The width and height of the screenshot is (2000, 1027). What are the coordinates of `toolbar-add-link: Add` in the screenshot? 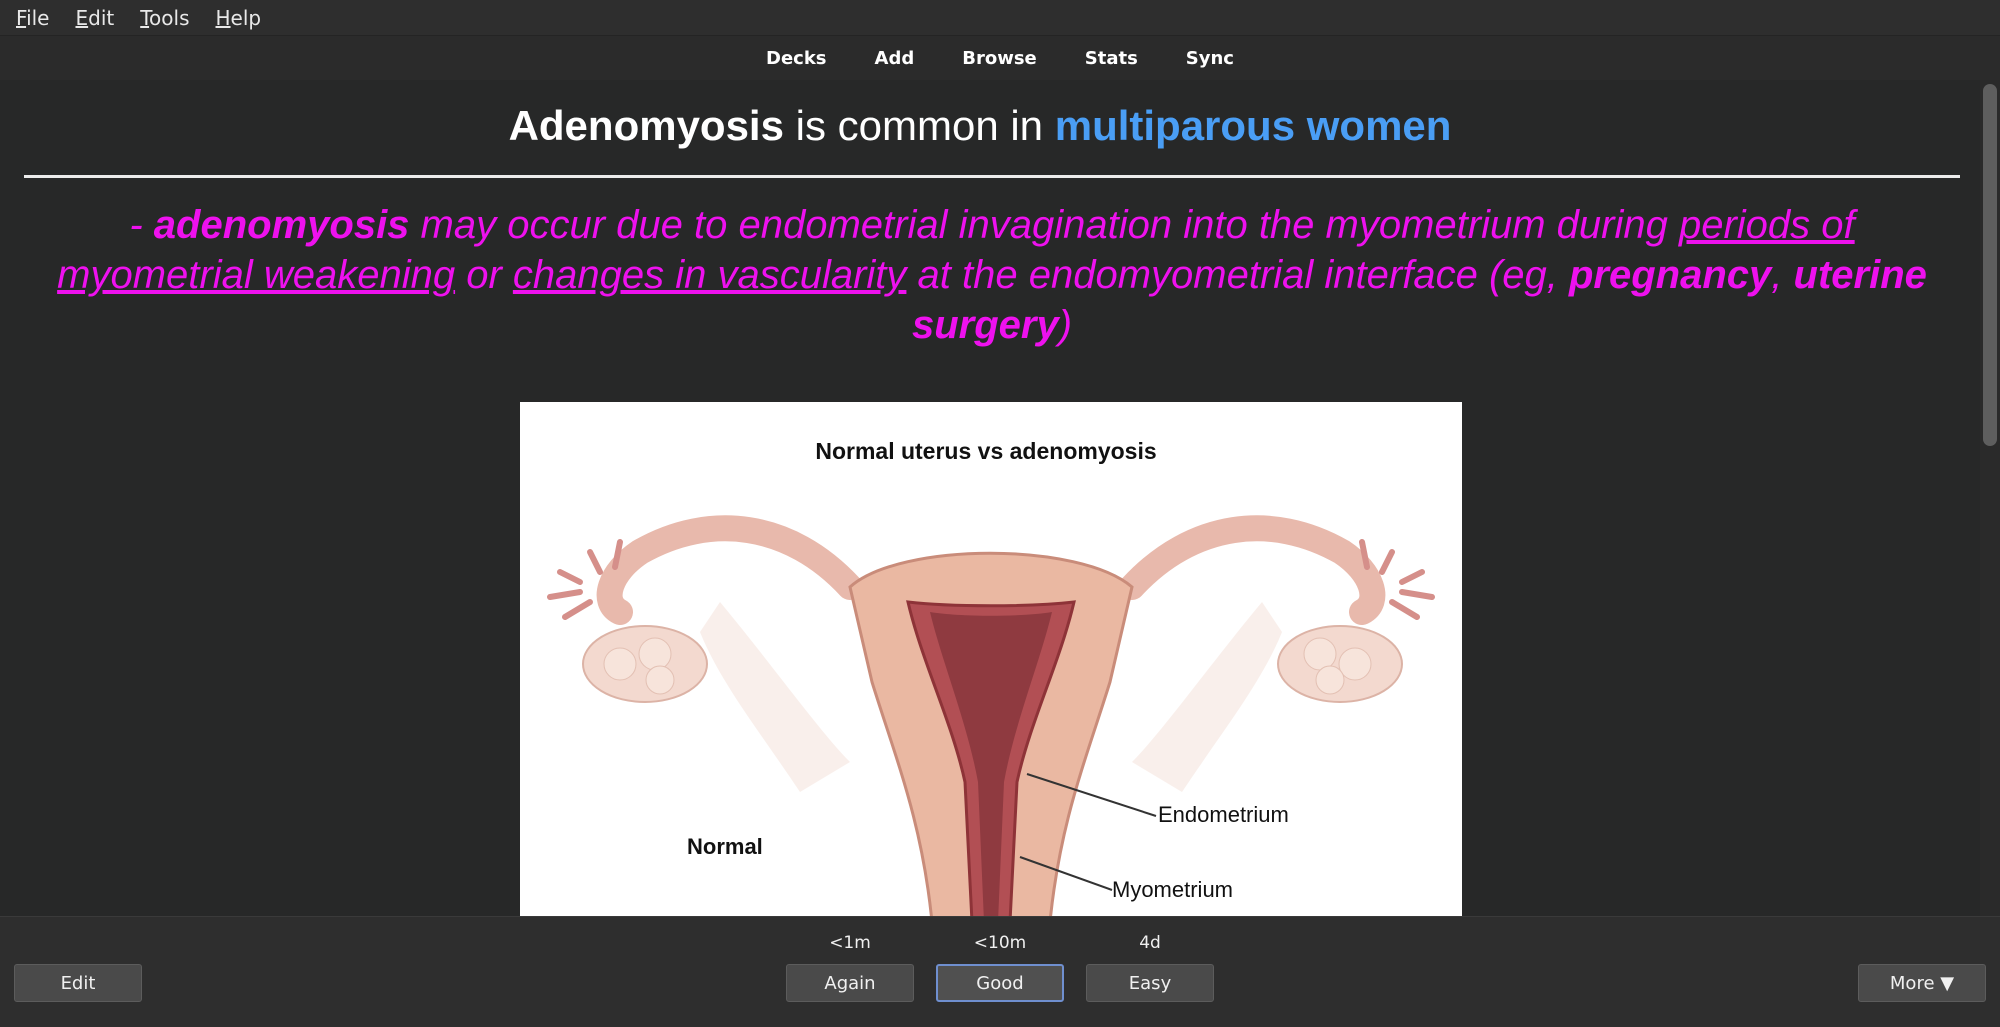 It's located at (895, 58).